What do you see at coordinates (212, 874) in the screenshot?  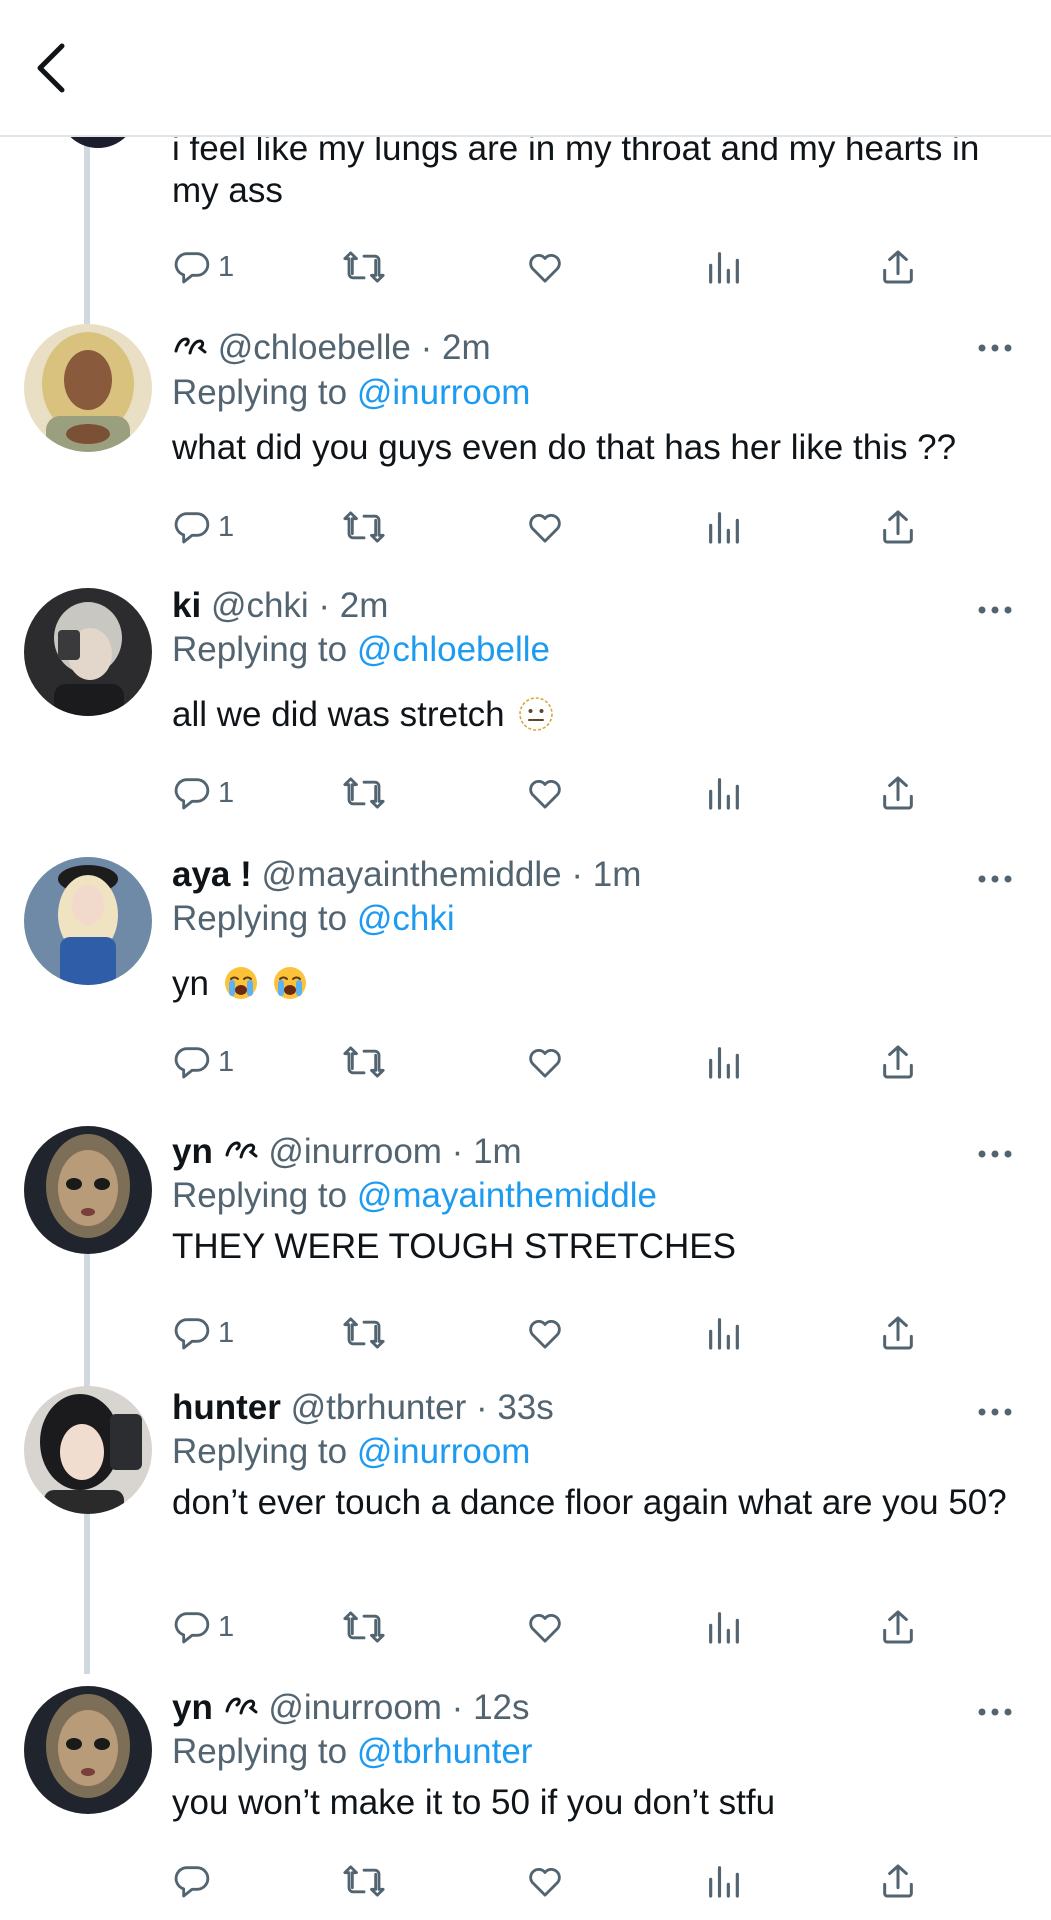 I see `display-name: aya !` at bounding box center [212, 874].